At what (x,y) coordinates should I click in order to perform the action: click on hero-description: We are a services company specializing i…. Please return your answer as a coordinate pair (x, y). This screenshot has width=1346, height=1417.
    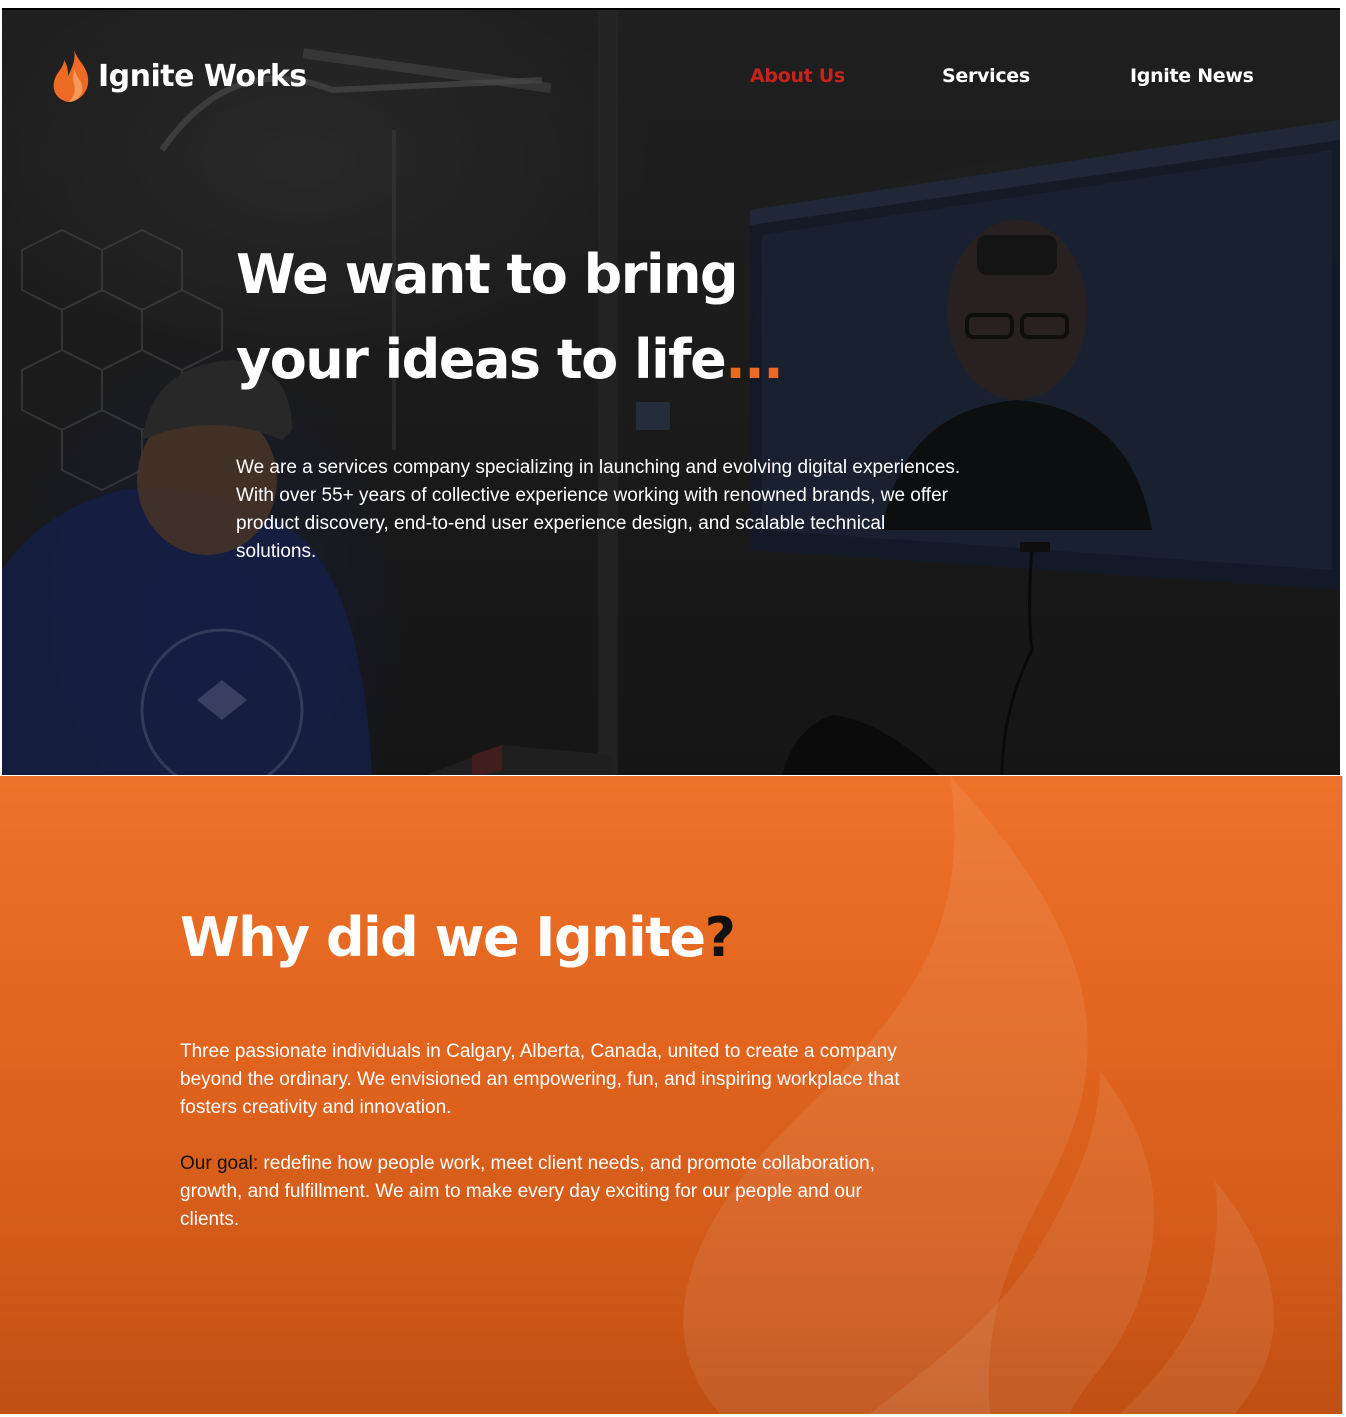
    Looking at the image, I should click on (598, 509).